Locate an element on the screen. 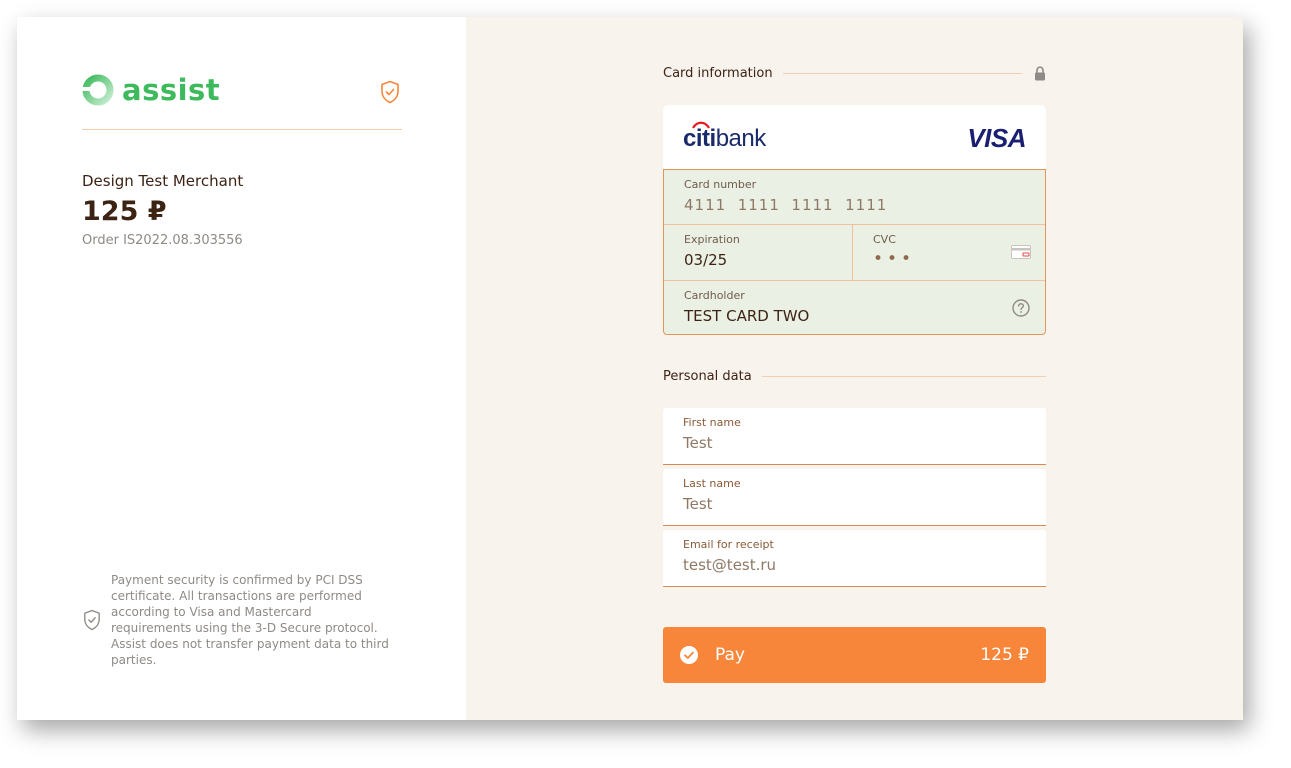  first-name-label: First name is located at coordinates (712, 422).